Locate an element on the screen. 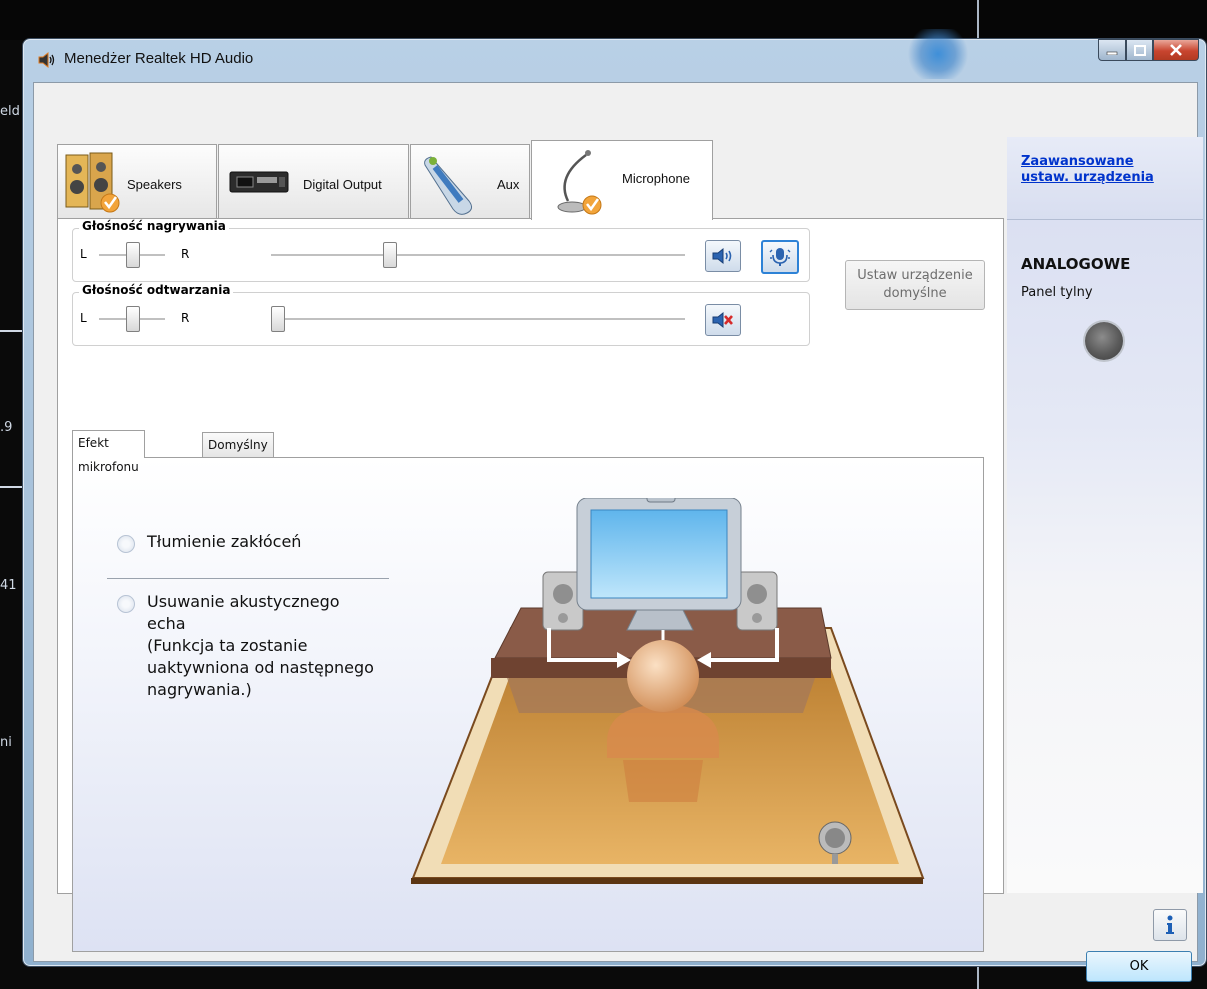  set-default-device-button: Ustaw urządzenie domyślne is located at coordinates (915, 285).